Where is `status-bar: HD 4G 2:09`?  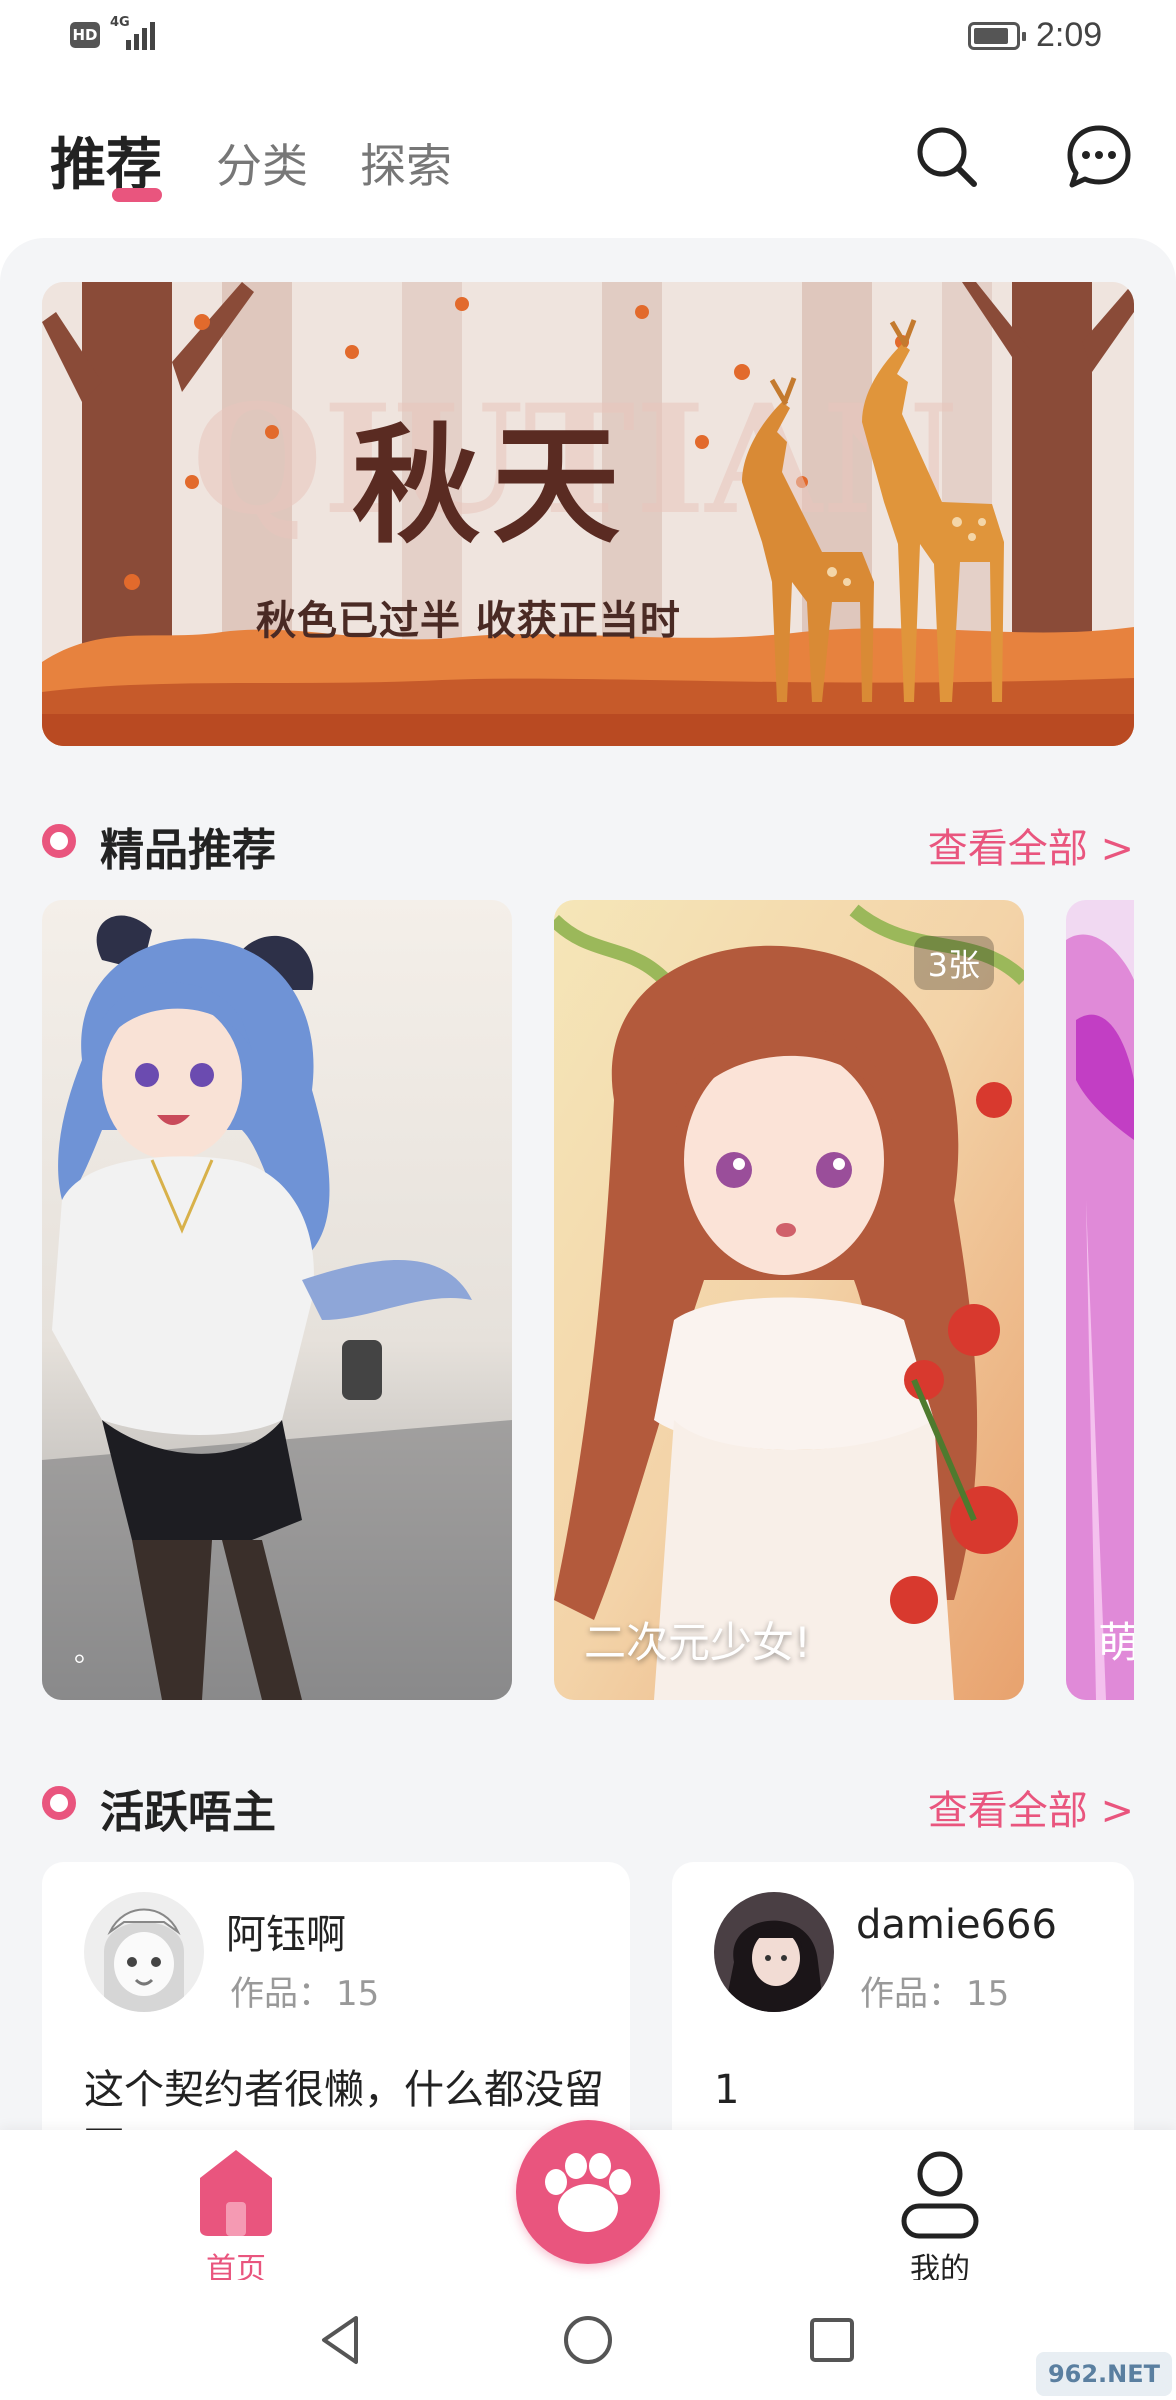 status-bar: HD 4G 2:09 is located at coordinates (588, 36).